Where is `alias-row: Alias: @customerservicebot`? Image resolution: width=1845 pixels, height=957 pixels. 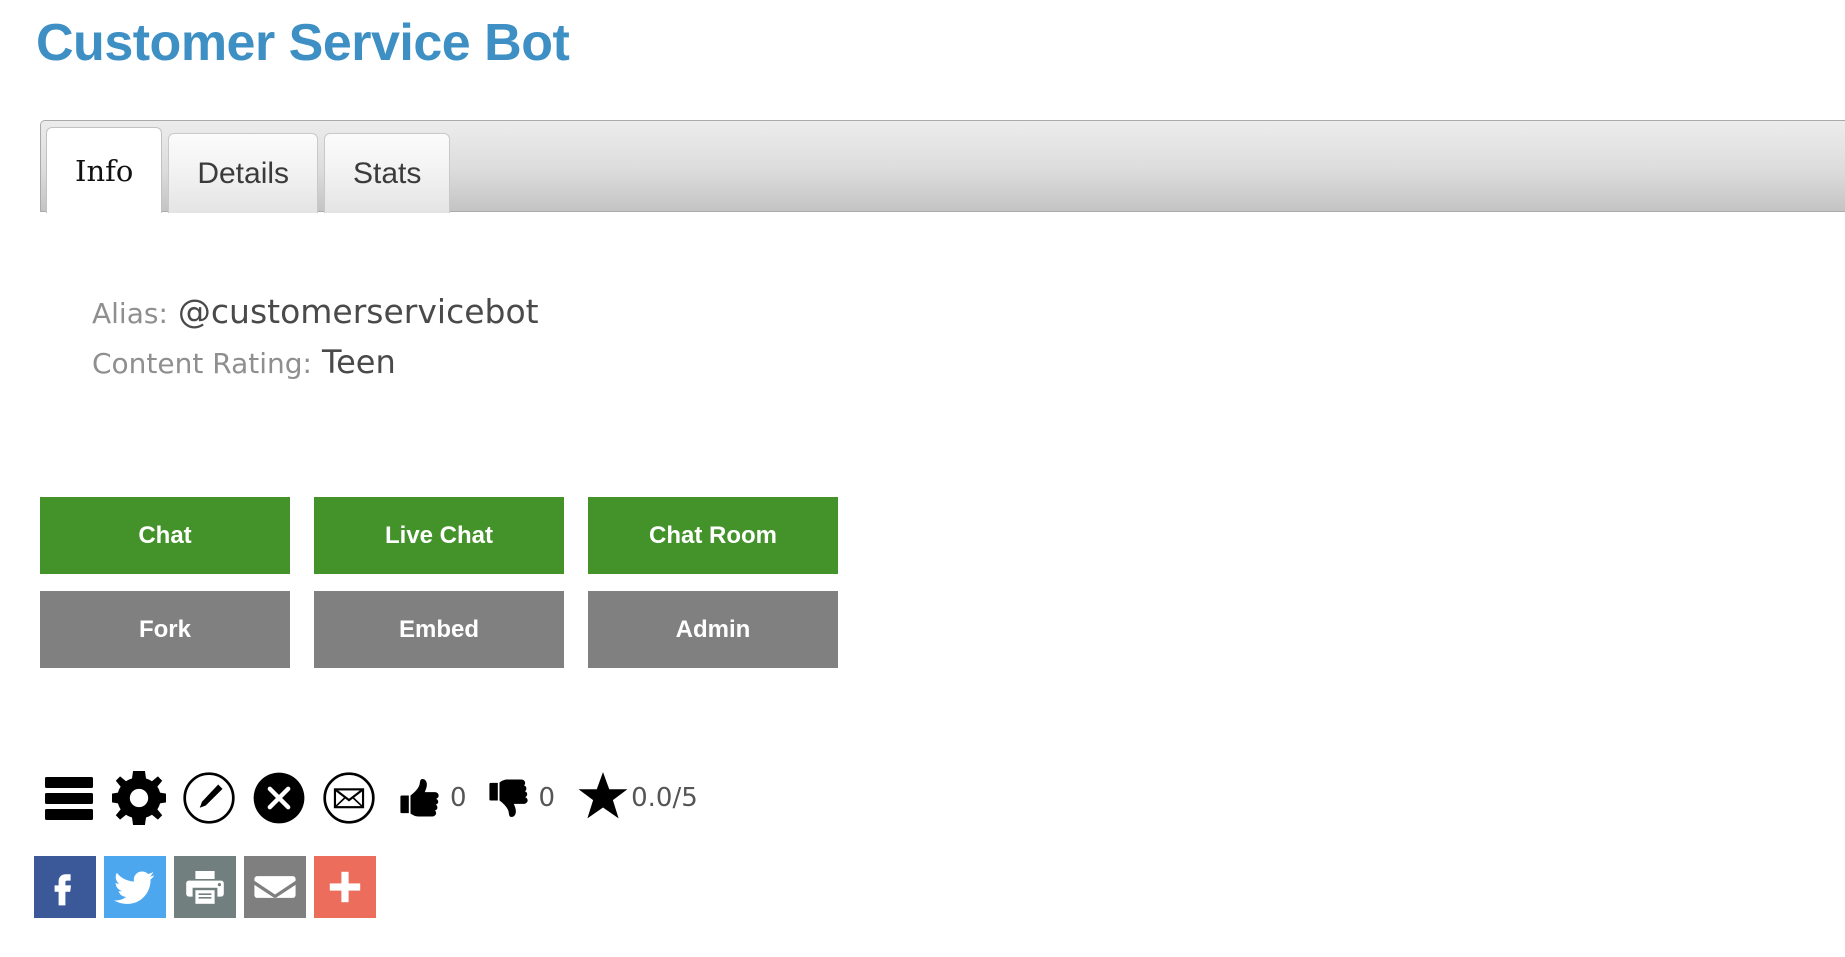
alias-row: Alias: @customerservicebot is located at coordinates (315, 313).